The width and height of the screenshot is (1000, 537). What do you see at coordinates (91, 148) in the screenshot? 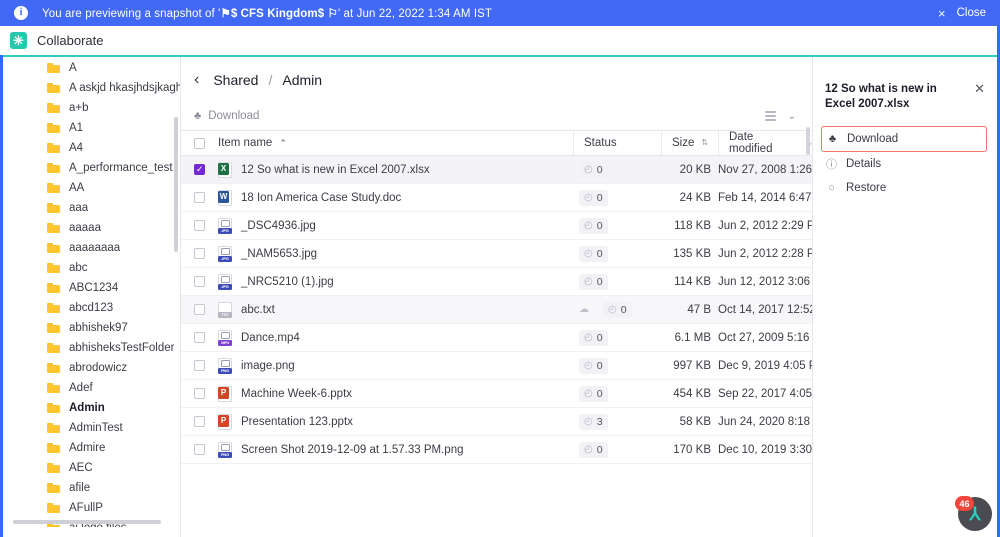
I see `sidebar-item-a4: › A4` at bounding box center [91, 148].